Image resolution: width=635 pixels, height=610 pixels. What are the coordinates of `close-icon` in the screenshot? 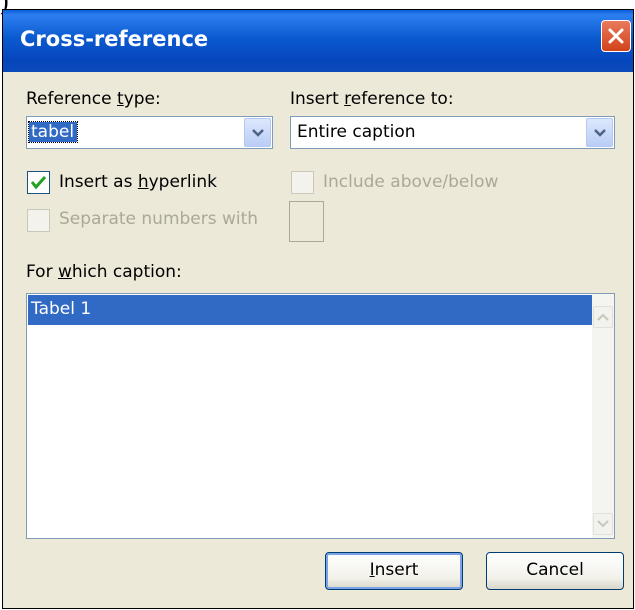 It's located at (616, 36).